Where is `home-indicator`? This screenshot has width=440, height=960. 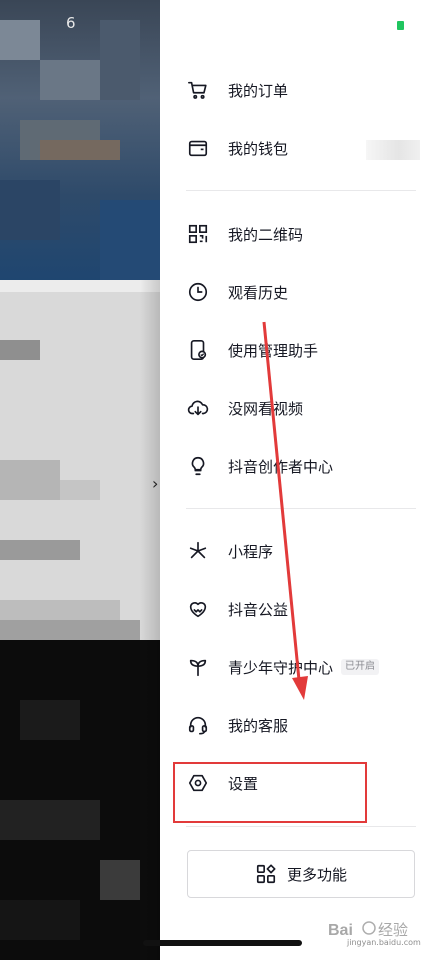
home-indicator is located at coordinates (222, 943).